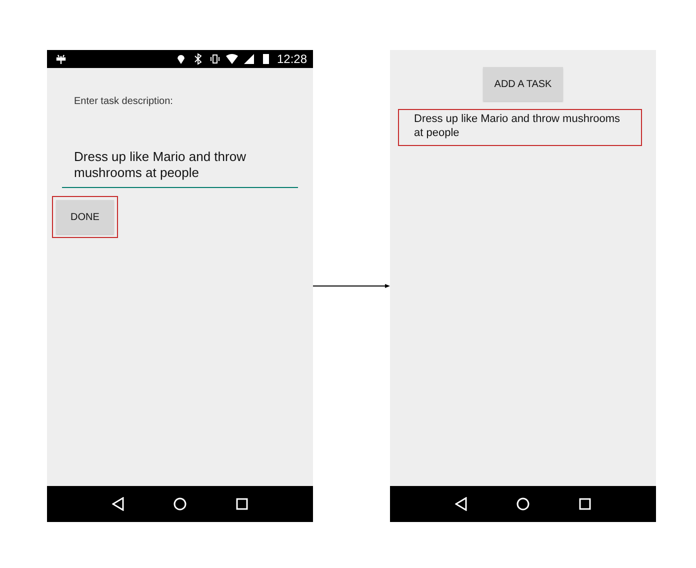 This screenshot has height=568, width=696. Describe the element at coordinates (85, 217) in the screenshot. I see `done-button: DONE` at that location.